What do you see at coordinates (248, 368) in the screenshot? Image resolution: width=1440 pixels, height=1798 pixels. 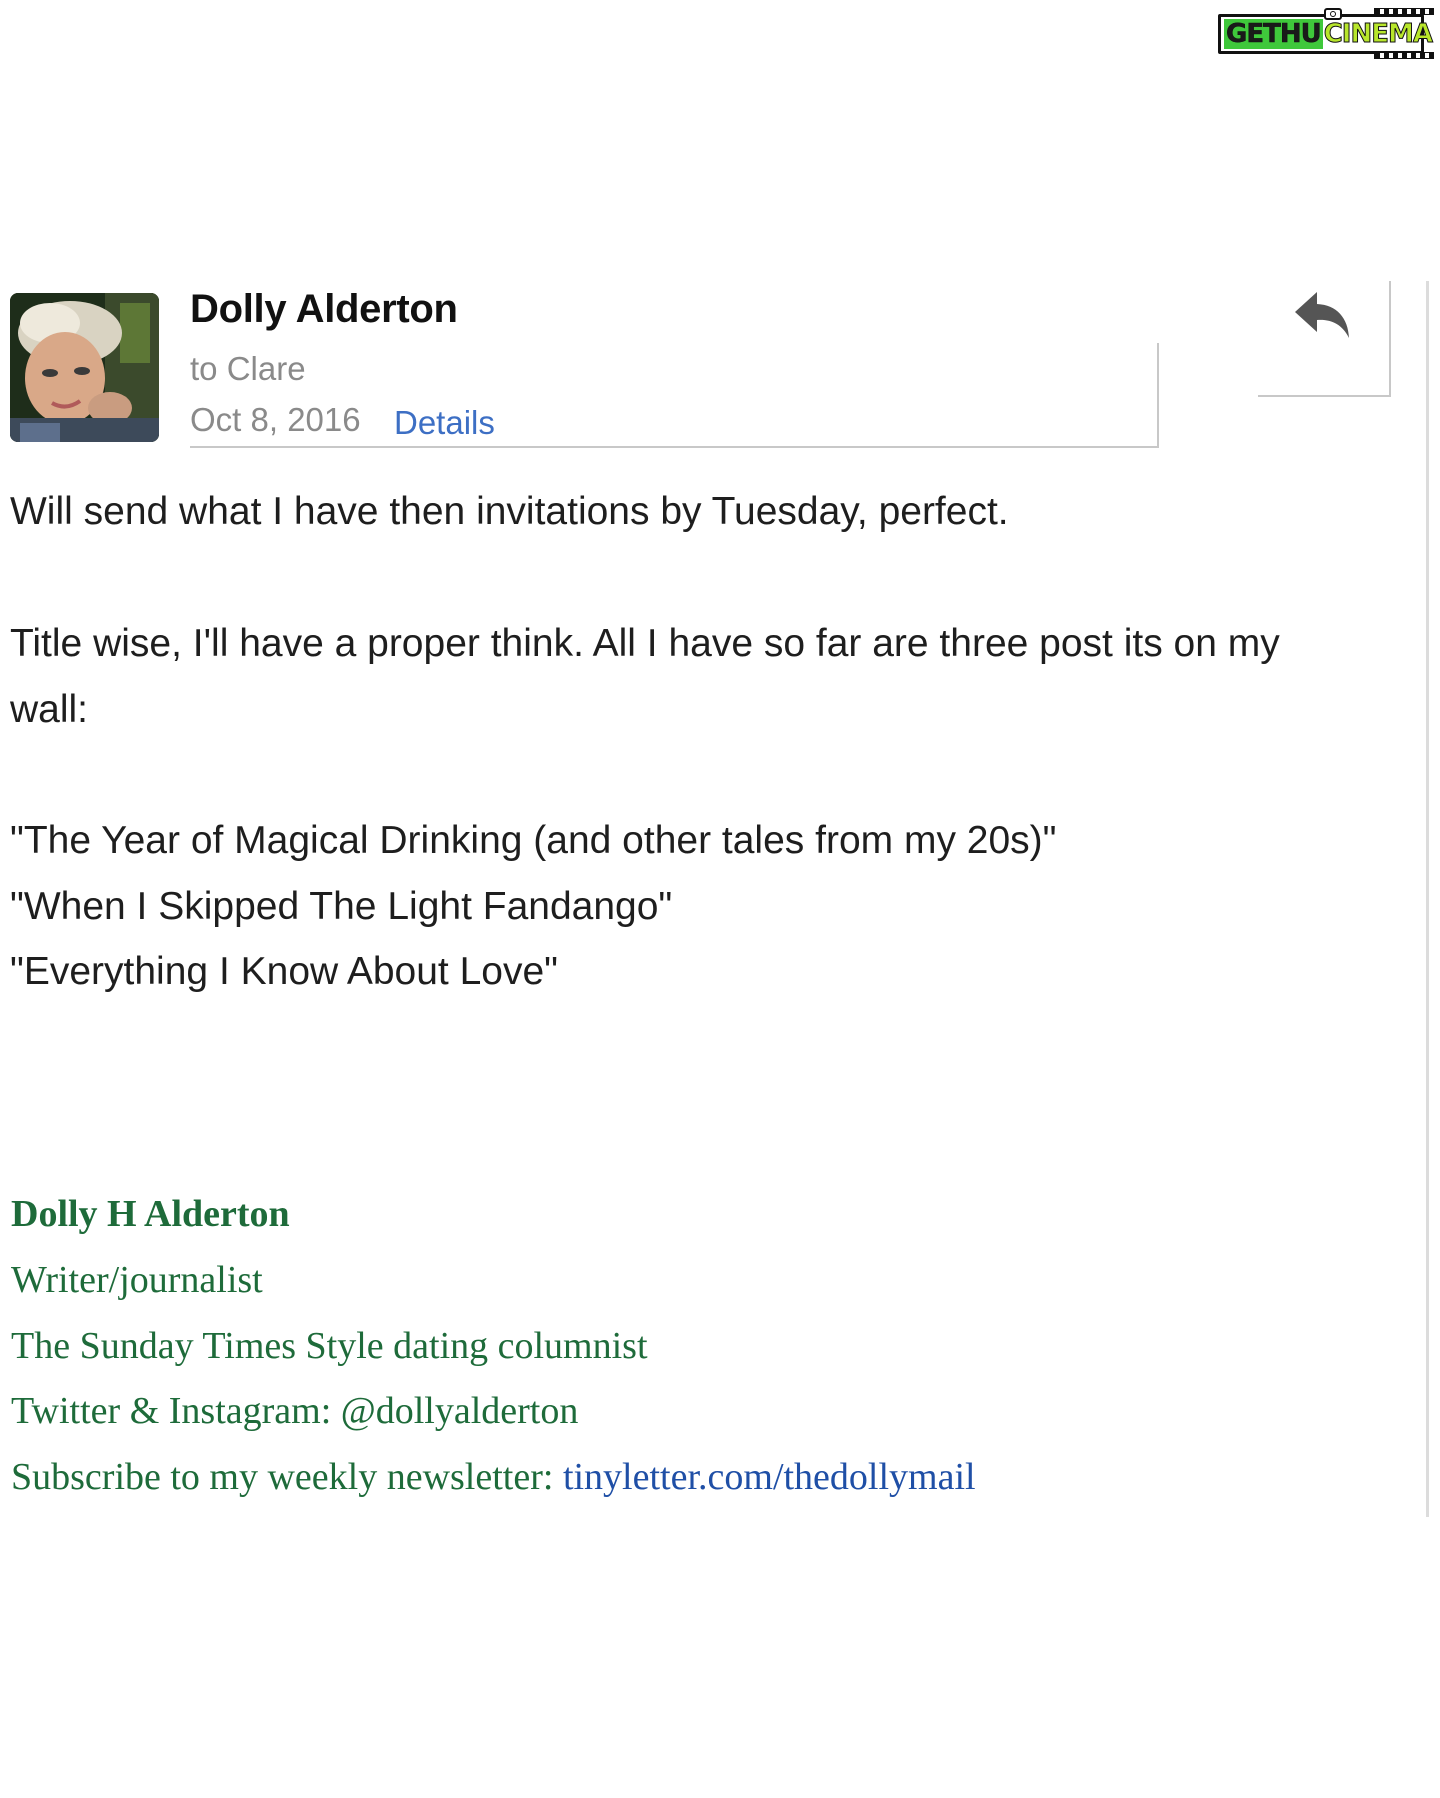 I see `recipient-label: to Clare` at bounding box center [248, 368].